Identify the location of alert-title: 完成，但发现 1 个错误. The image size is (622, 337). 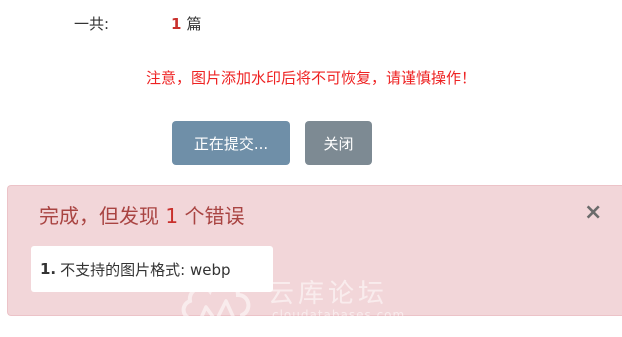
(141, 214).